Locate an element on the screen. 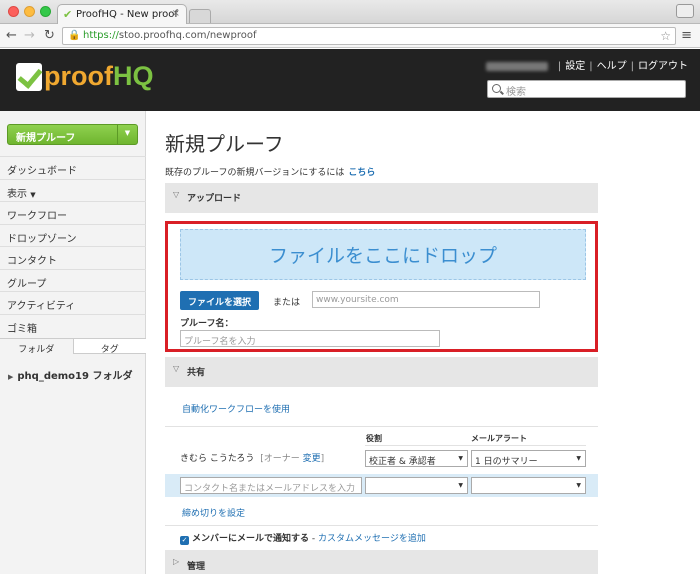  logo-check-icon is located at coordinates (29, 77).